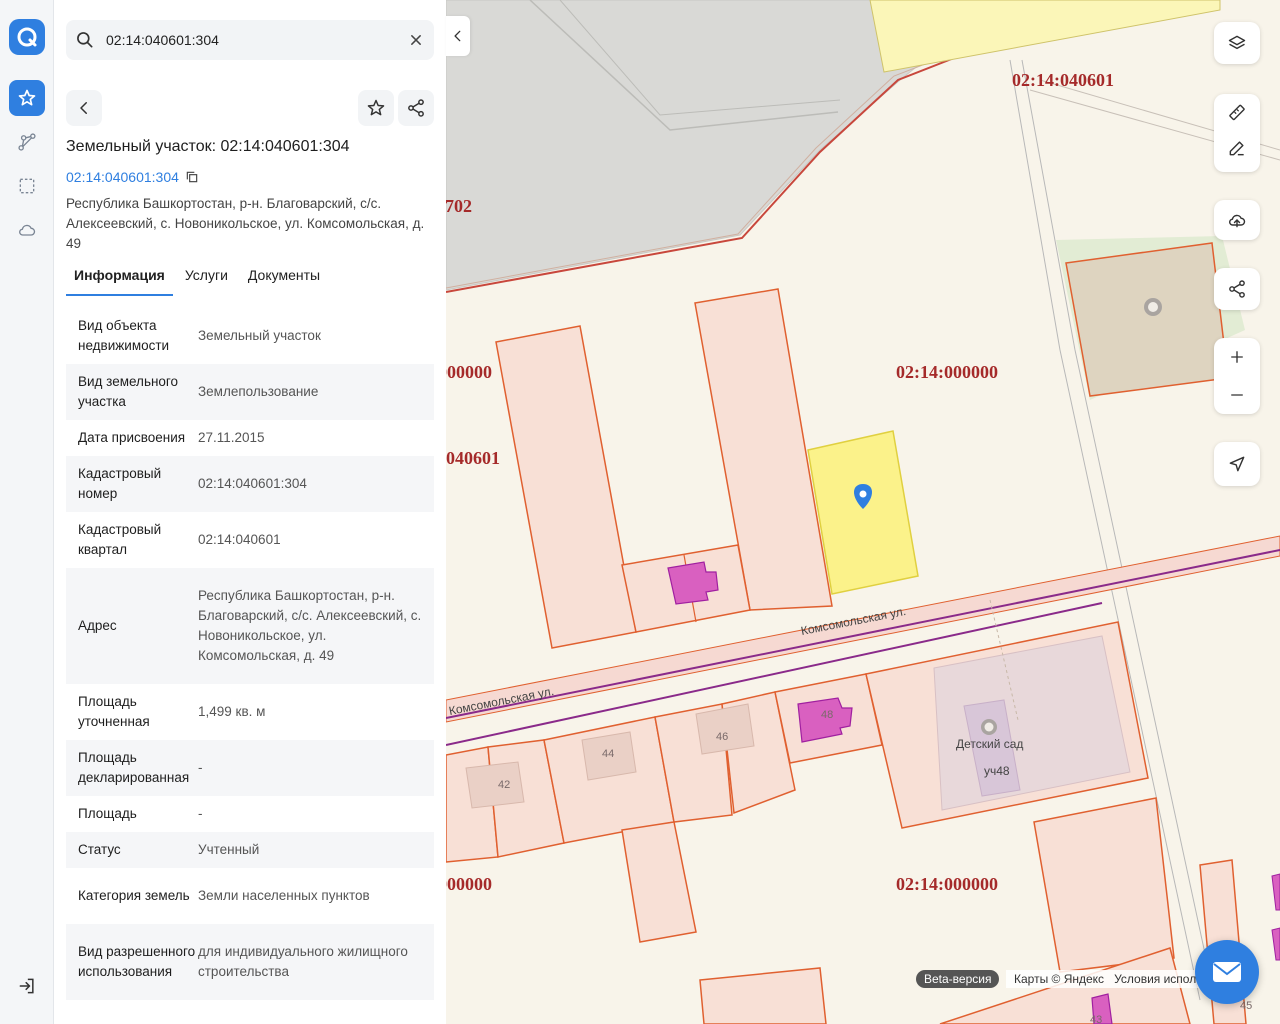 The image size is (1280, 1024). What do you see at coordinates (27, 230) in the screenshot?
I see `cloud-button` at bounding box center [27, 230].